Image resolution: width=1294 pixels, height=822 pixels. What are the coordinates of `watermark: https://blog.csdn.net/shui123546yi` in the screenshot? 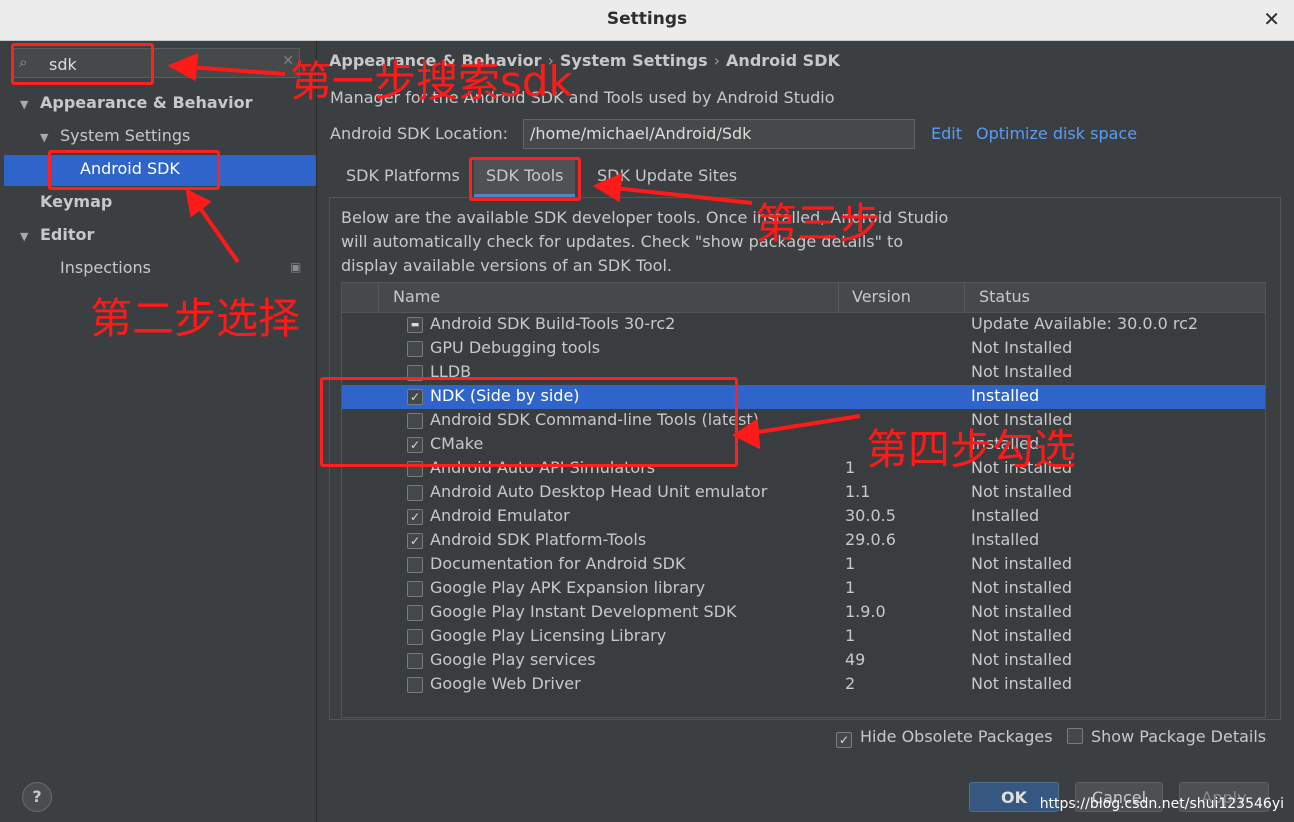 It's located at (1161, 804).